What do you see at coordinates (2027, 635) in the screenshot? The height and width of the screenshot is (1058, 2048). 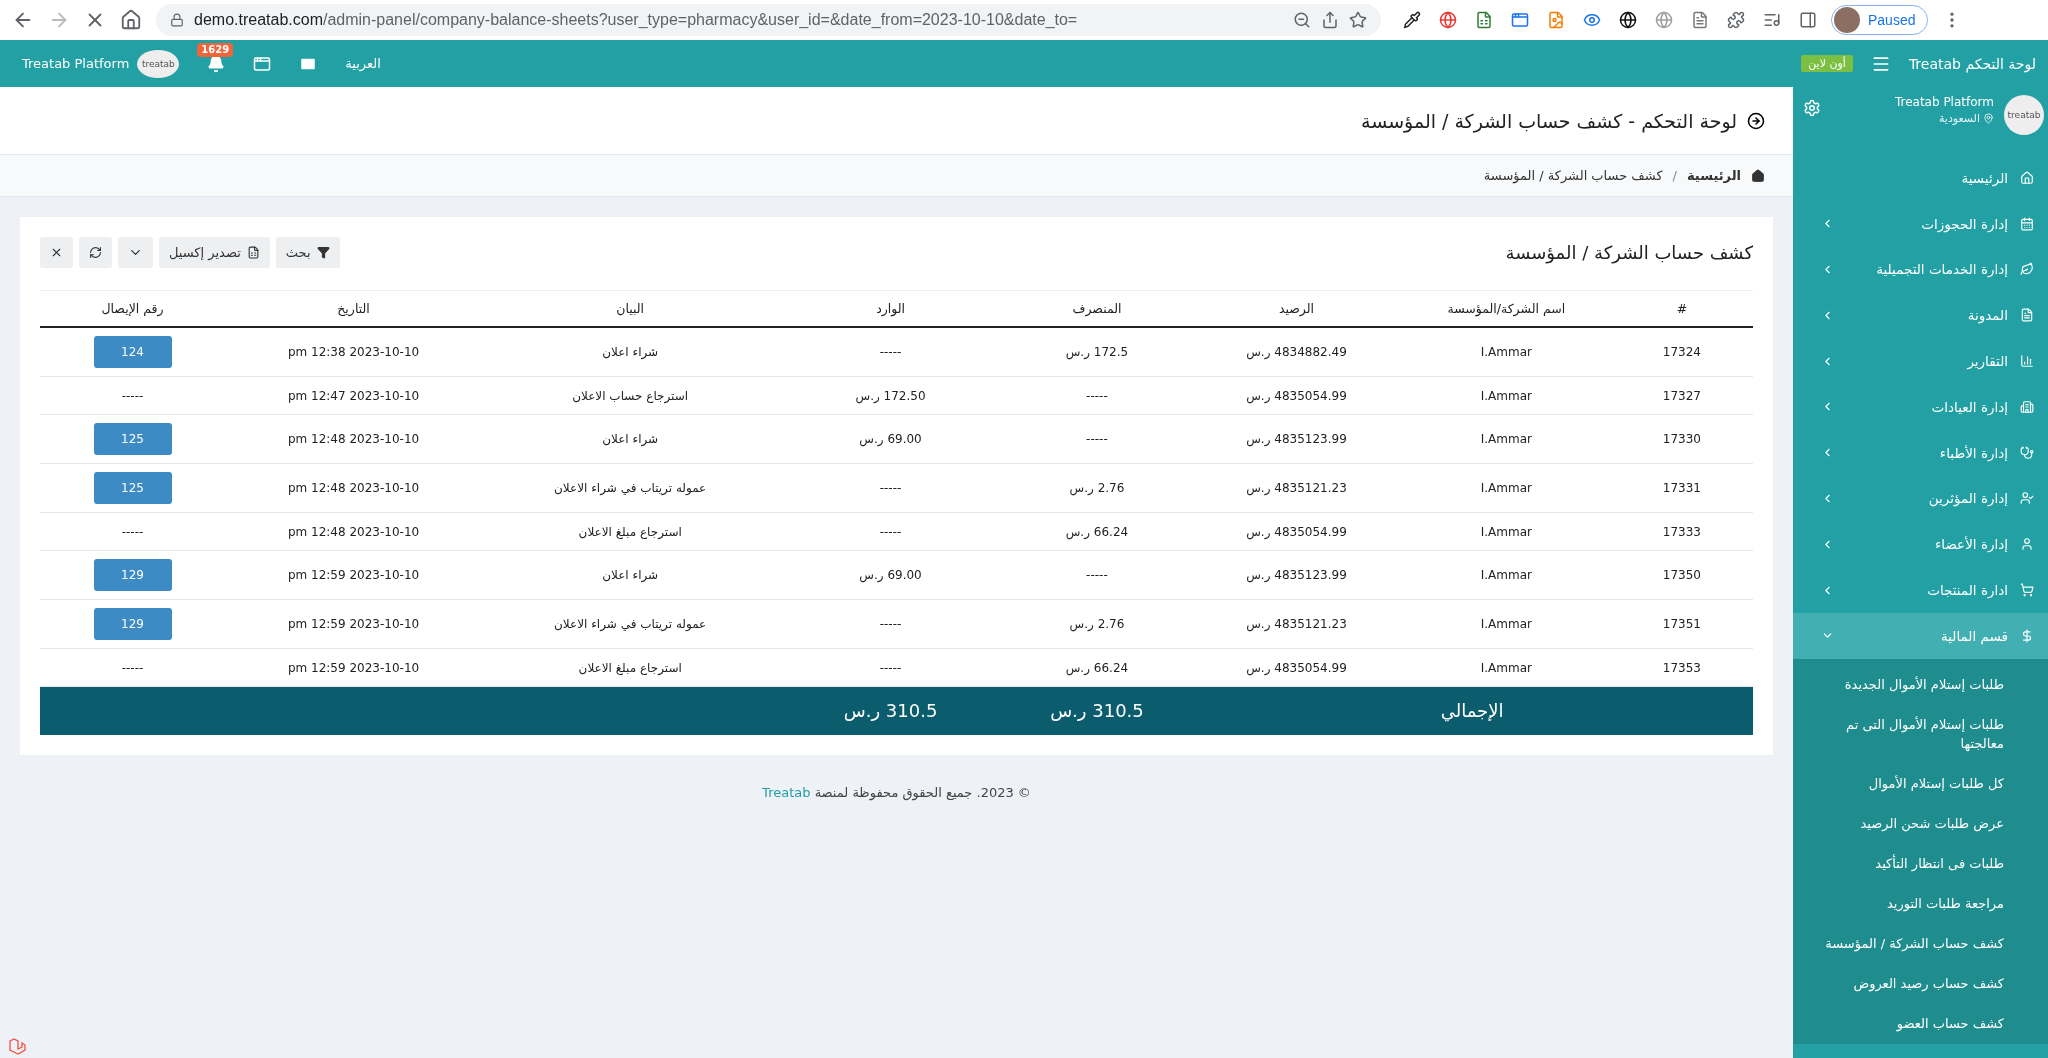 I see `dollar-icon` at bounding box center [2027, 635].